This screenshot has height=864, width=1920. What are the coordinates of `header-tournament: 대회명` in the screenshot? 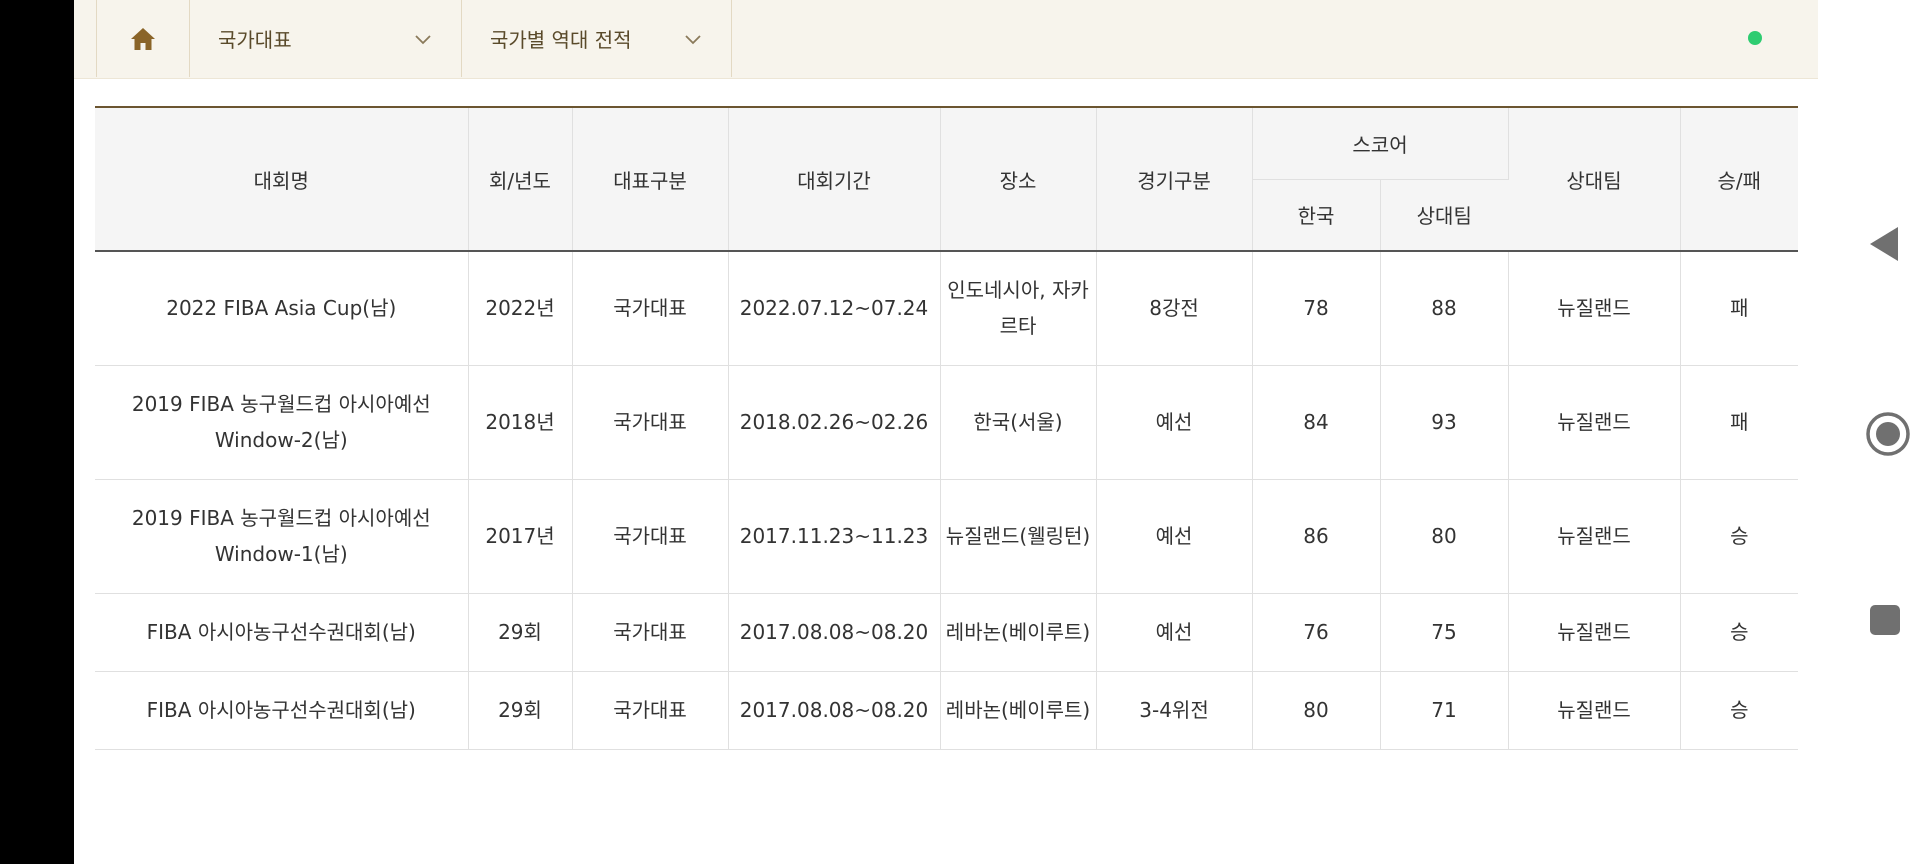 It's located at (282, 179).